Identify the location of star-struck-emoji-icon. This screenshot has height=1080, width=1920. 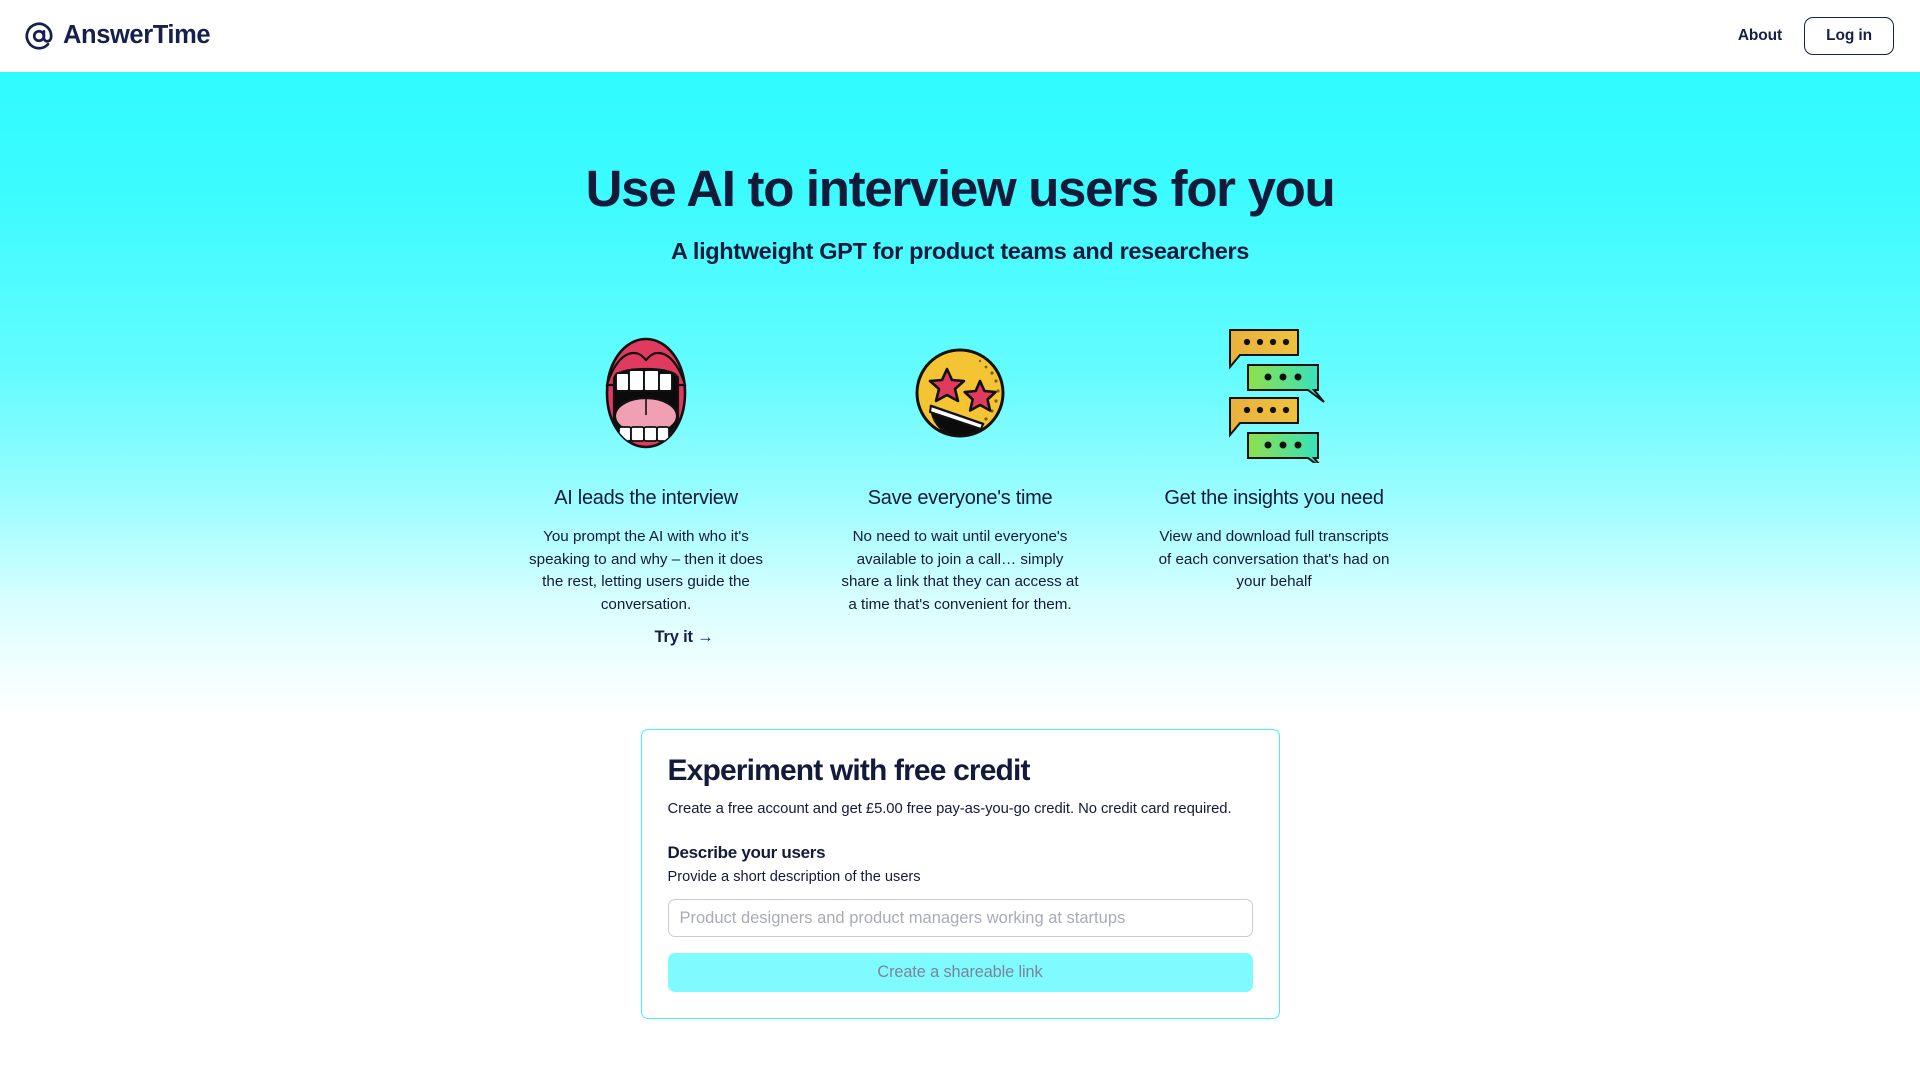
(960, 393).